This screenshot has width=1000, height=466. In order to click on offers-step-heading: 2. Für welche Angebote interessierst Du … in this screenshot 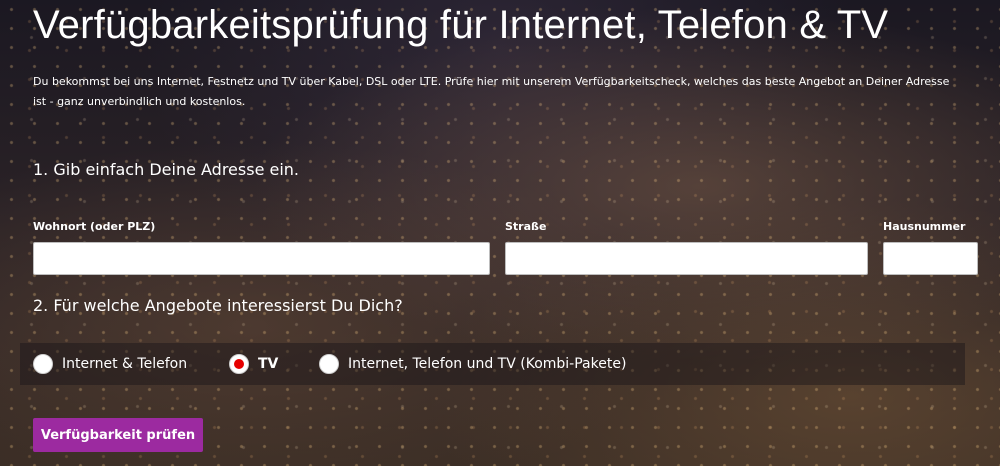, I will do `click(218, 305)`.